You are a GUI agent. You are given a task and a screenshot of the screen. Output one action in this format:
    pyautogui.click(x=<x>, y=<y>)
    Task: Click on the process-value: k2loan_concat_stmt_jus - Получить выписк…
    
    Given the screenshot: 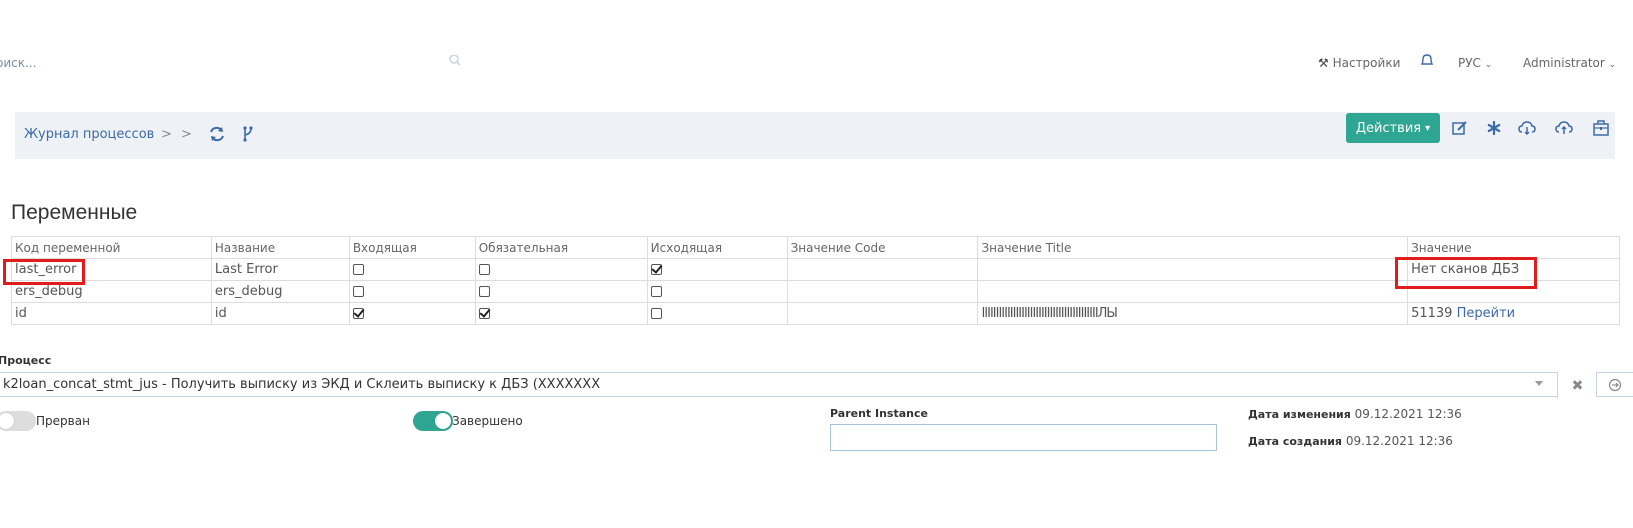 What is the action you would take?
    pyautogui.click(x=302, y=384)
    